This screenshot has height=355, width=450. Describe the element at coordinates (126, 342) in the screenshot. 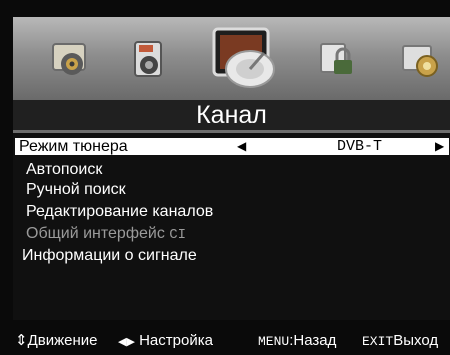

I see `left-right-arrows-icon: ◀▶` at that location.